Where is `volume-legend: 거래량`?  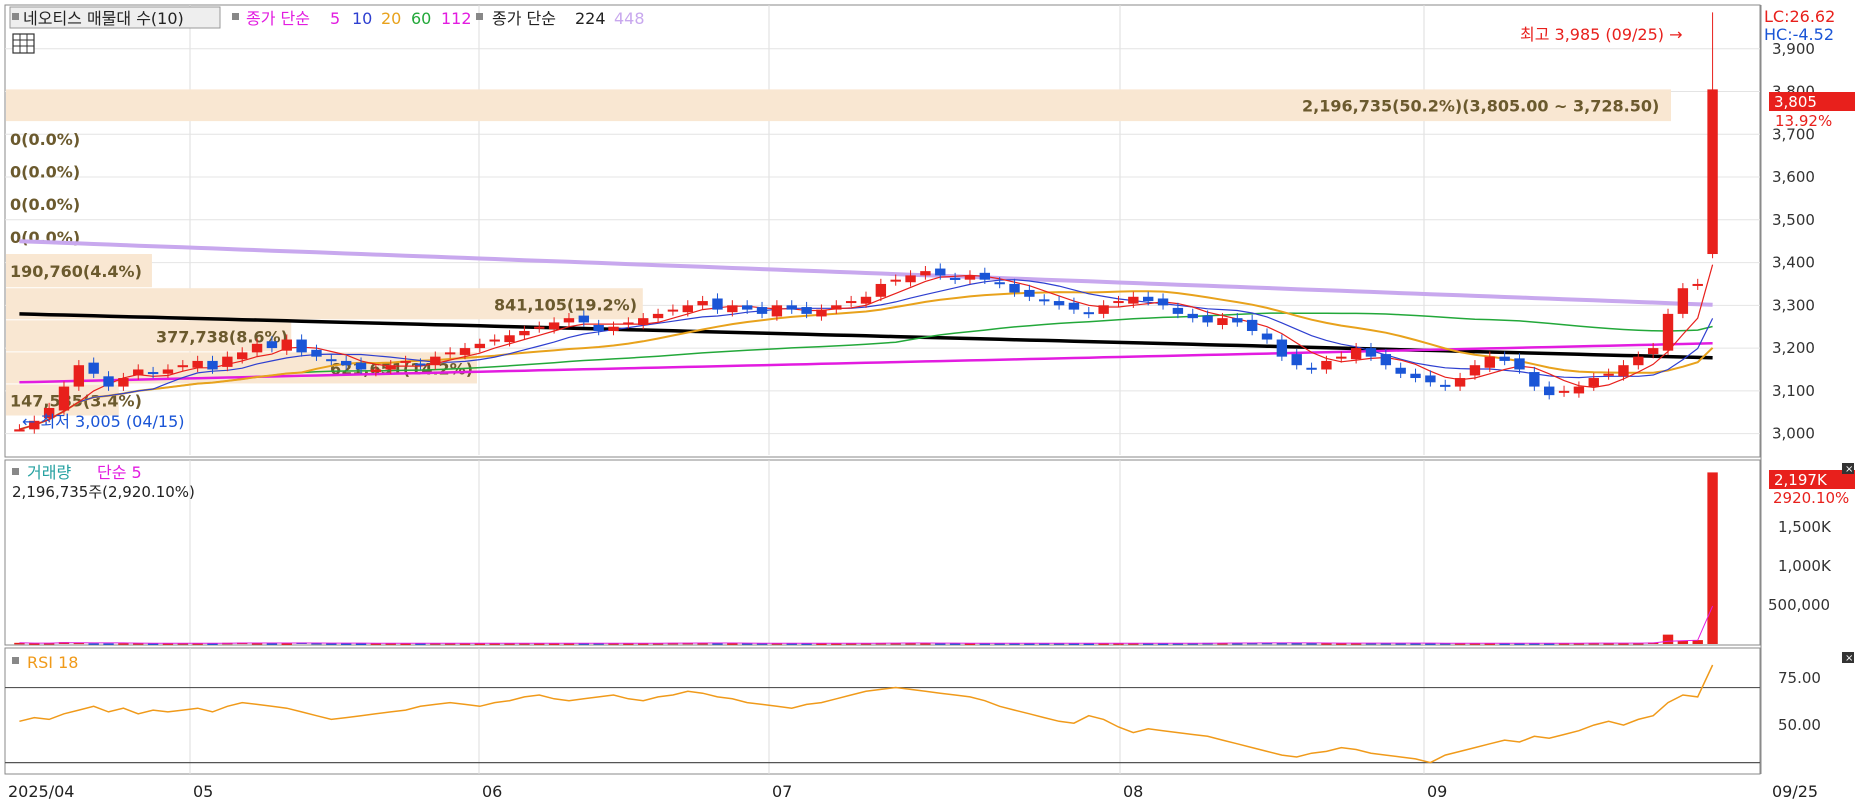 volume-legend: 거래량 is located at coordinates (49, 472).